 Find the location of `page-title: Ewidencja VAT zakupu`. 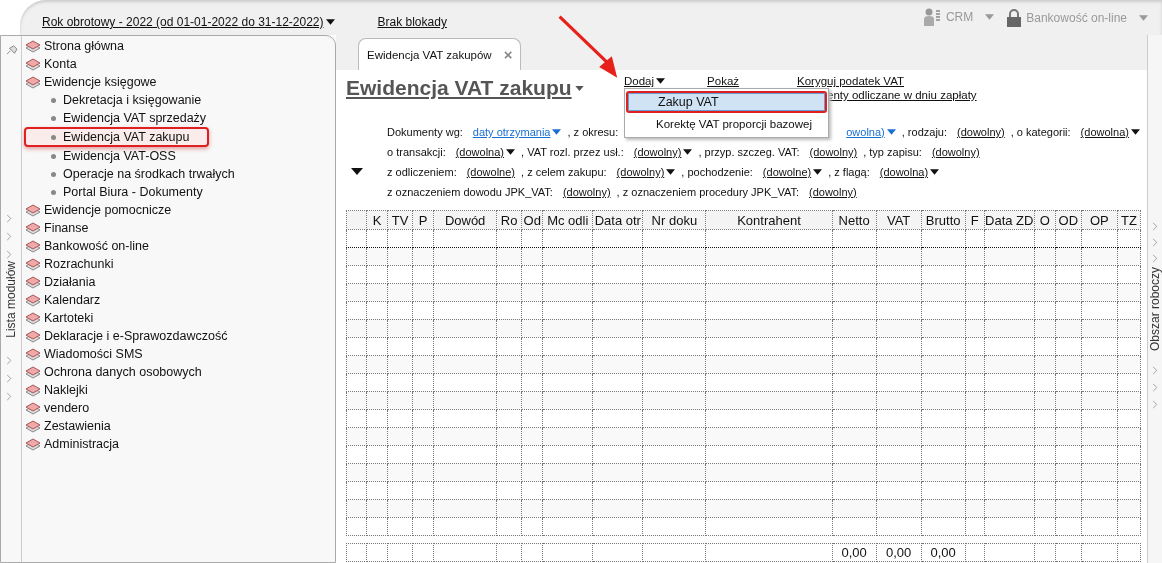

page-title: Ewidencja VAT zakupu is located at coordinates (485, 85).